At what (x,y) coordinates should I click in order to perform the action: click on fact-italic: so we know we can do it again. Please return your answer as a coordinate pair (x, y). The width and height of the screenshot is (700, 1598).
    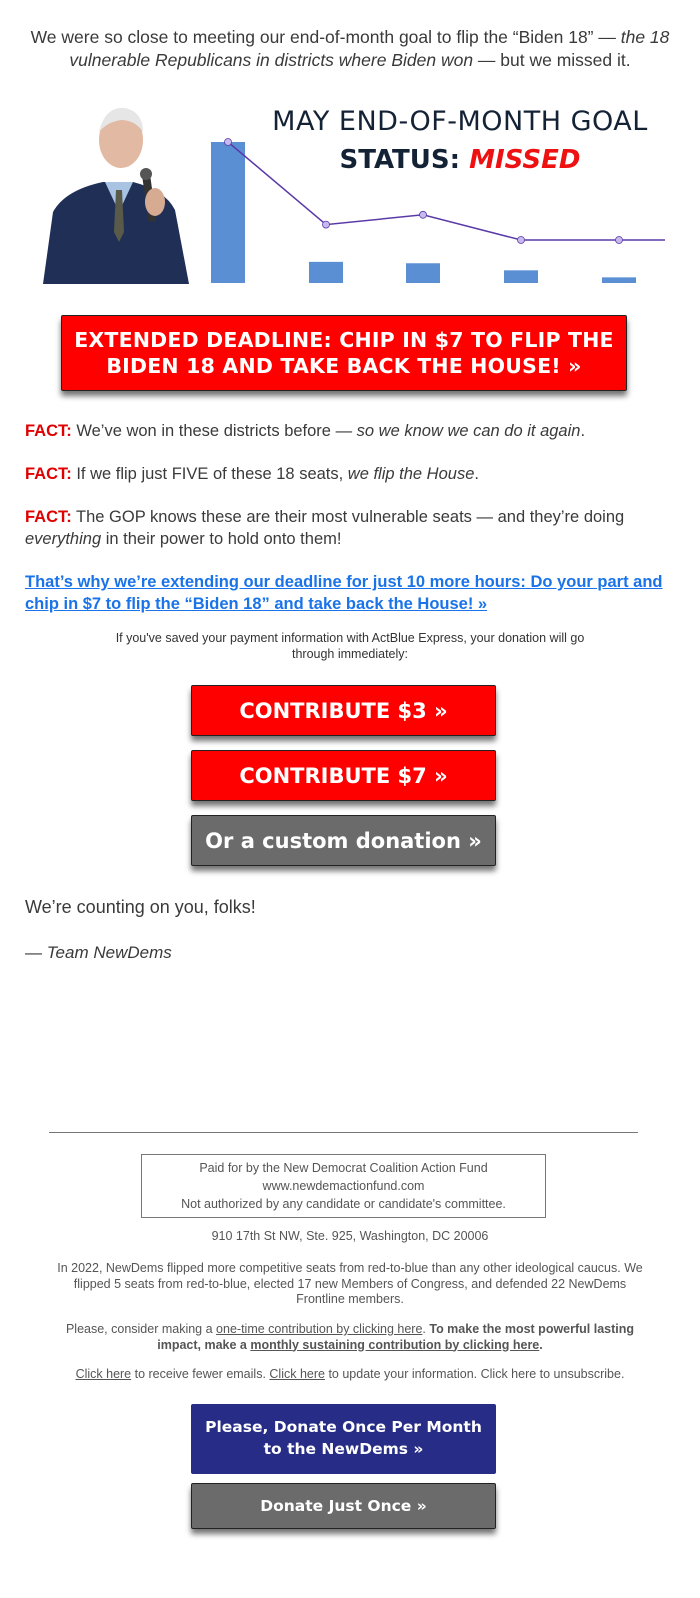
    Looking at the image, I should click on (468, 431).